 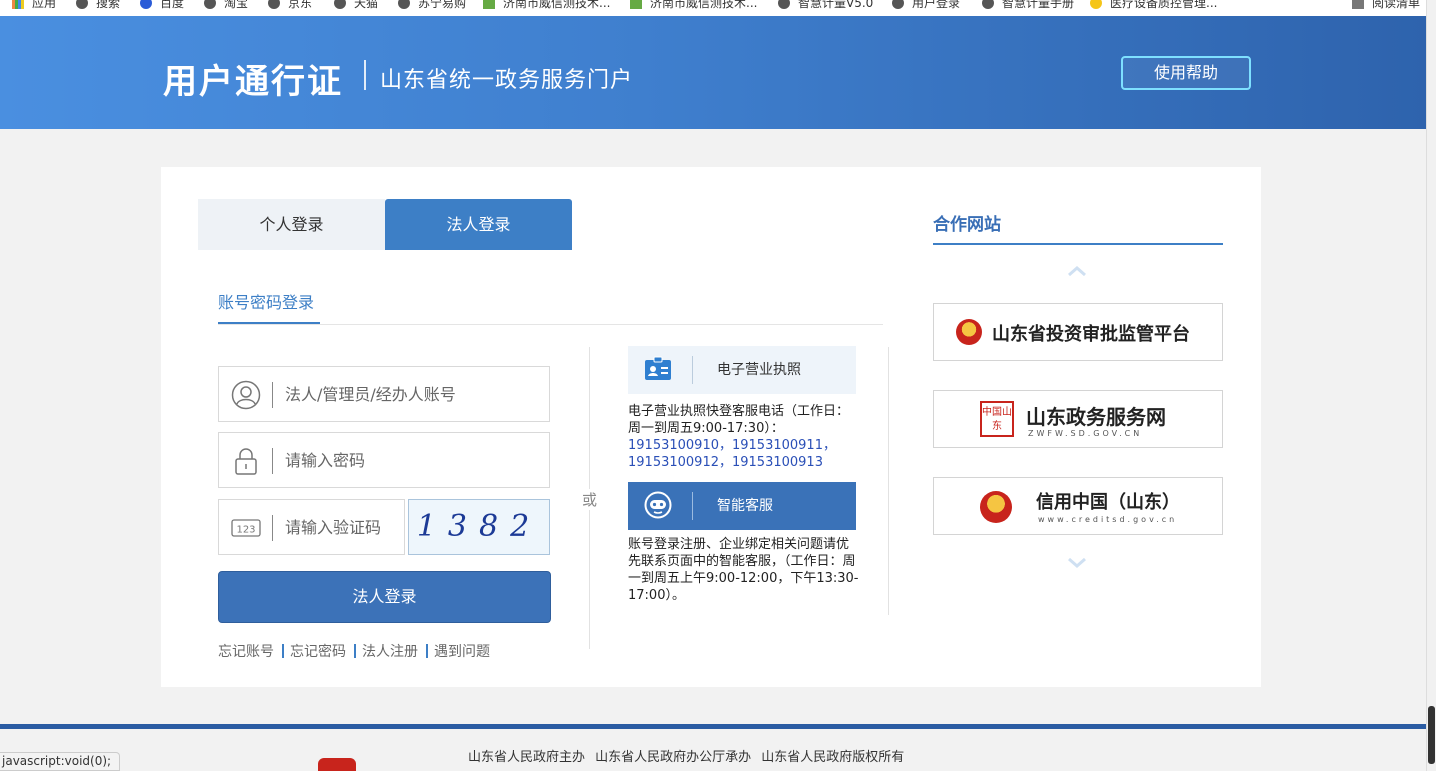 What do you see at coordinates (997, 419) in the screenshot?
I see `shandong-seal-icon: 中国山东` at bounding box center [997, 419].